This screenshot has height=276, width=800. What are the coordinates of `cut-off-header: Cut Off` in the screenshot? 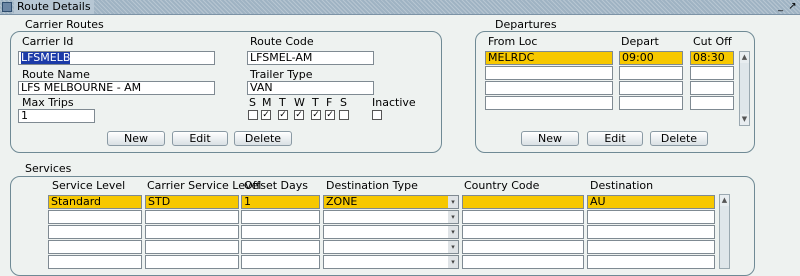 It's located at (712, 41).